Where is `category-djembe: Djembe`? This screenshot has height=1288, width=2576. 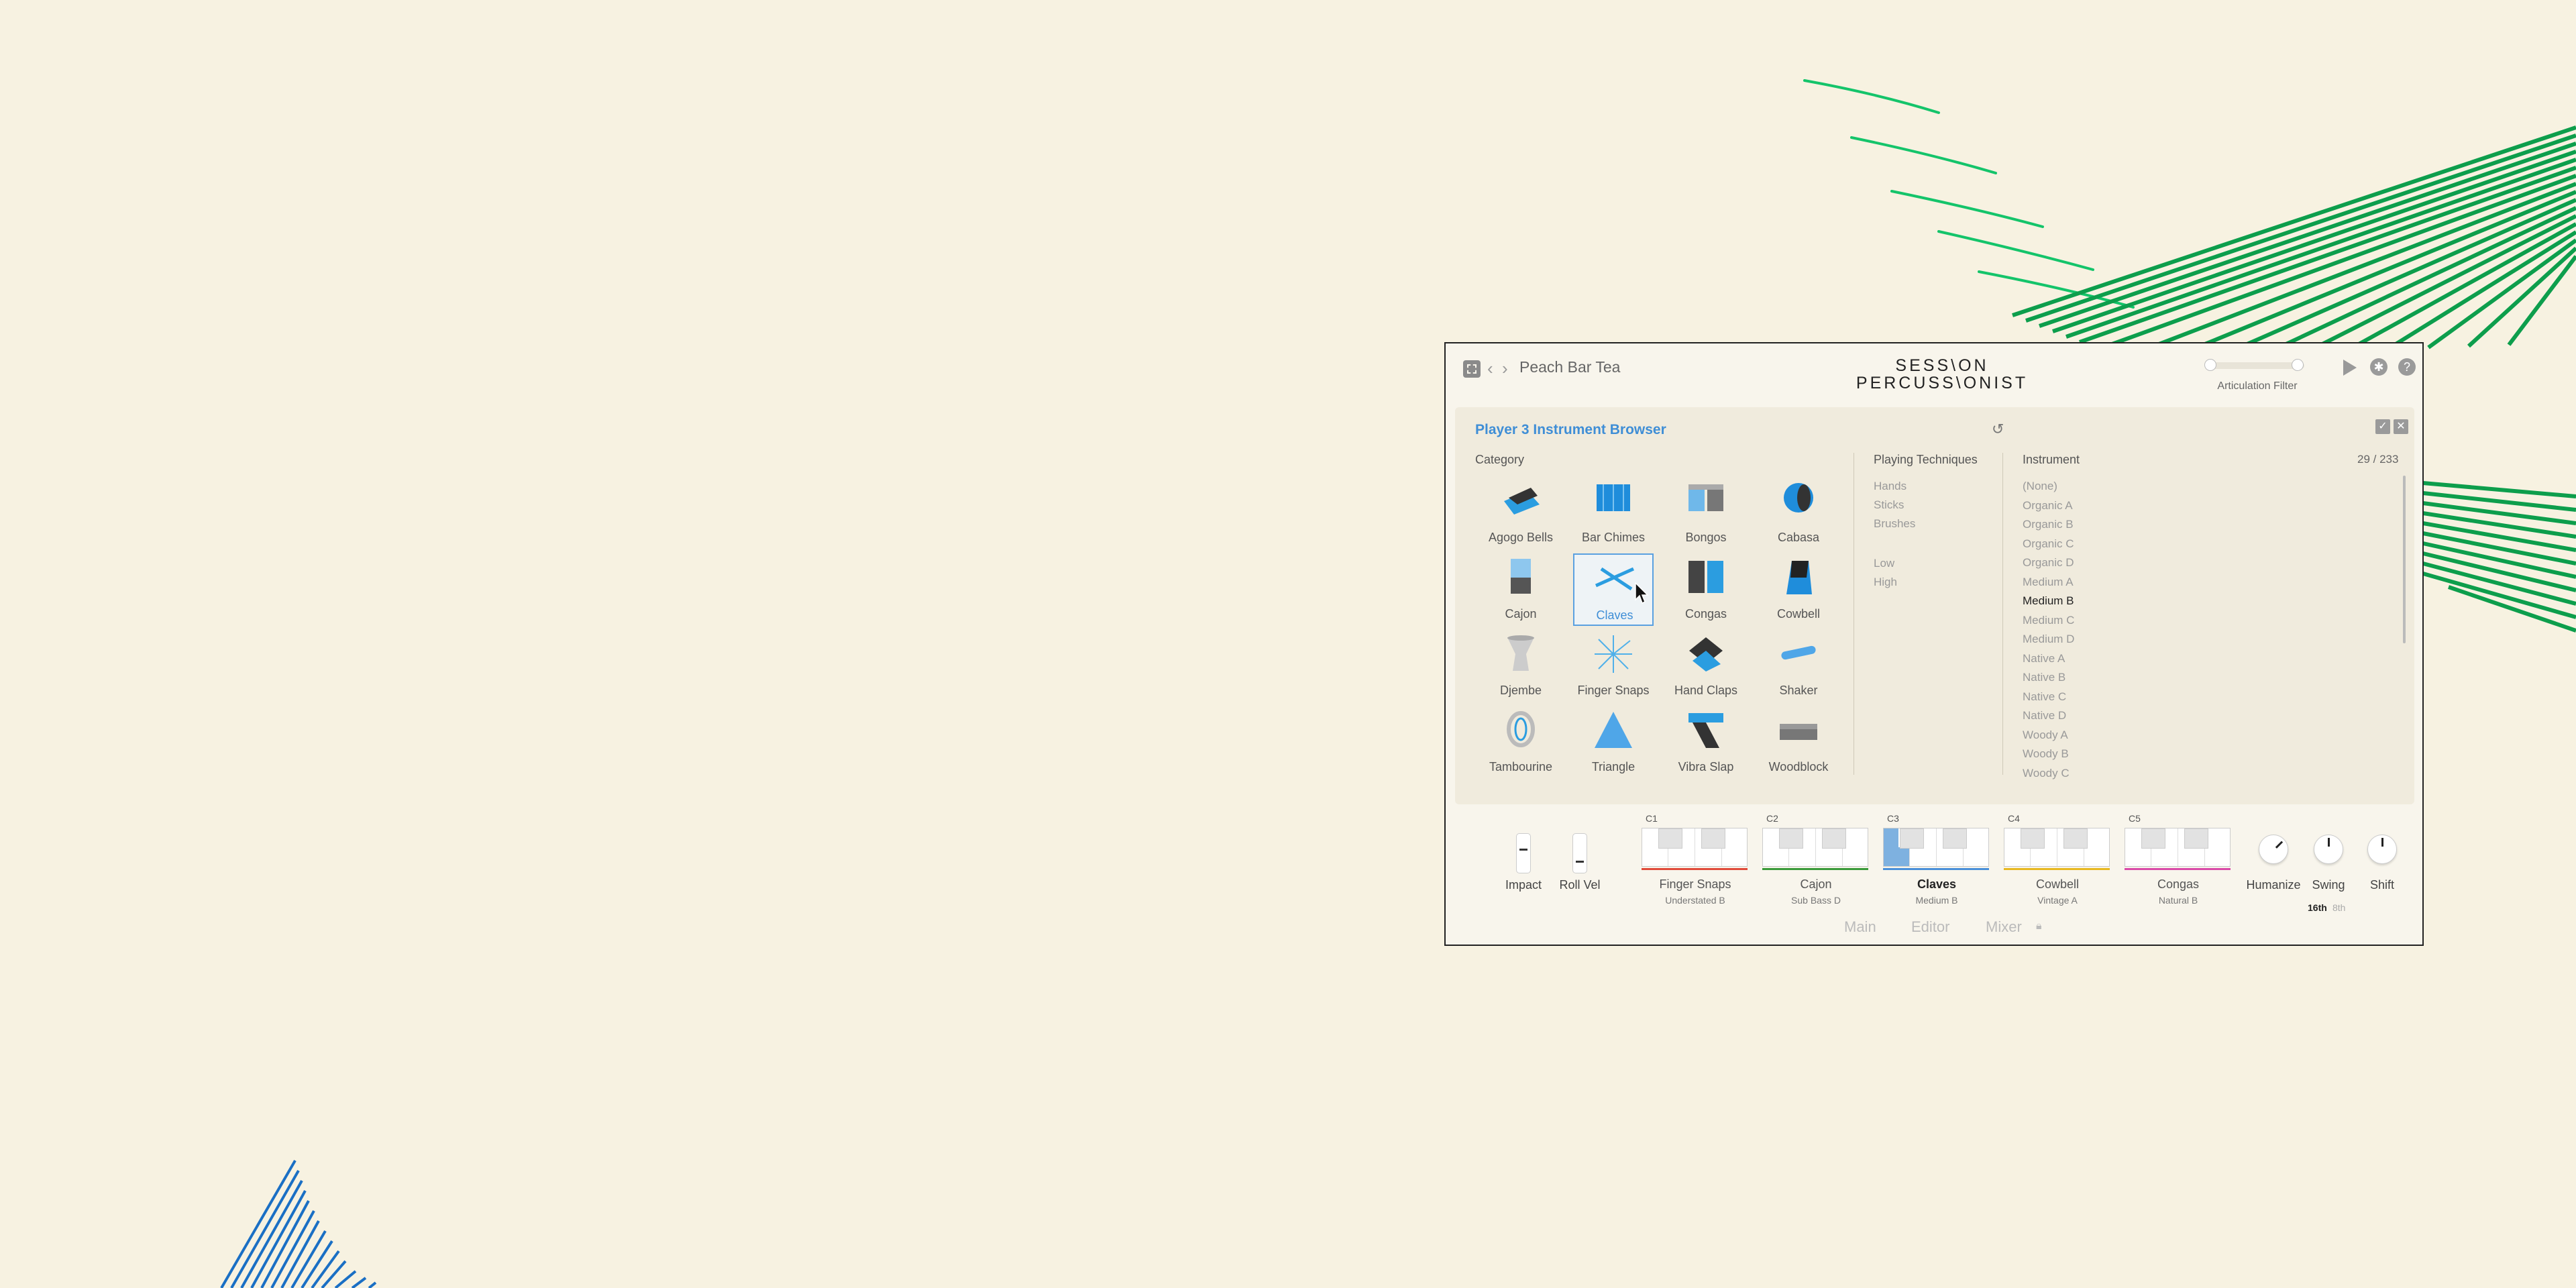 category-djembe: Djembe is located at coordinates (1521, 666).